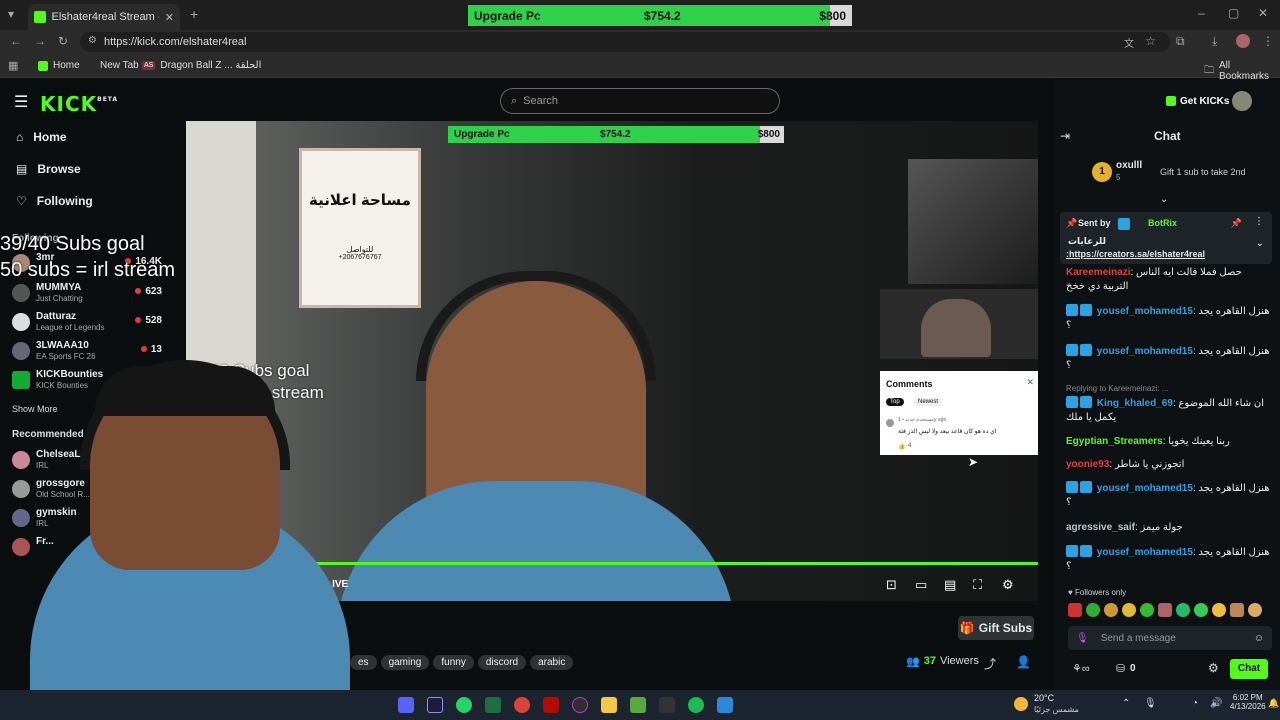  Describe the element at coordinates (79, 104) in the screenshot. I see `kick-logo: KICKBETA` at that location.